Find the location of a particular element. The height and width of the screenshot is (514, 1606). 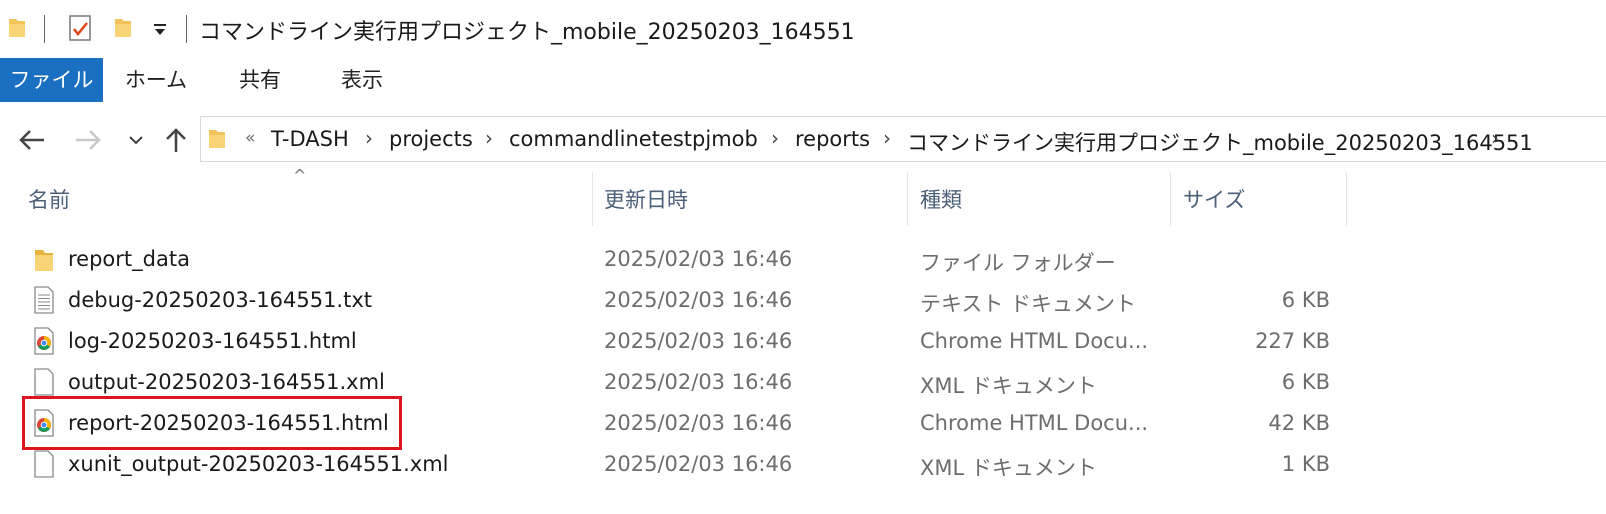

recent-locations-icon is located at coordinates (136, 140).